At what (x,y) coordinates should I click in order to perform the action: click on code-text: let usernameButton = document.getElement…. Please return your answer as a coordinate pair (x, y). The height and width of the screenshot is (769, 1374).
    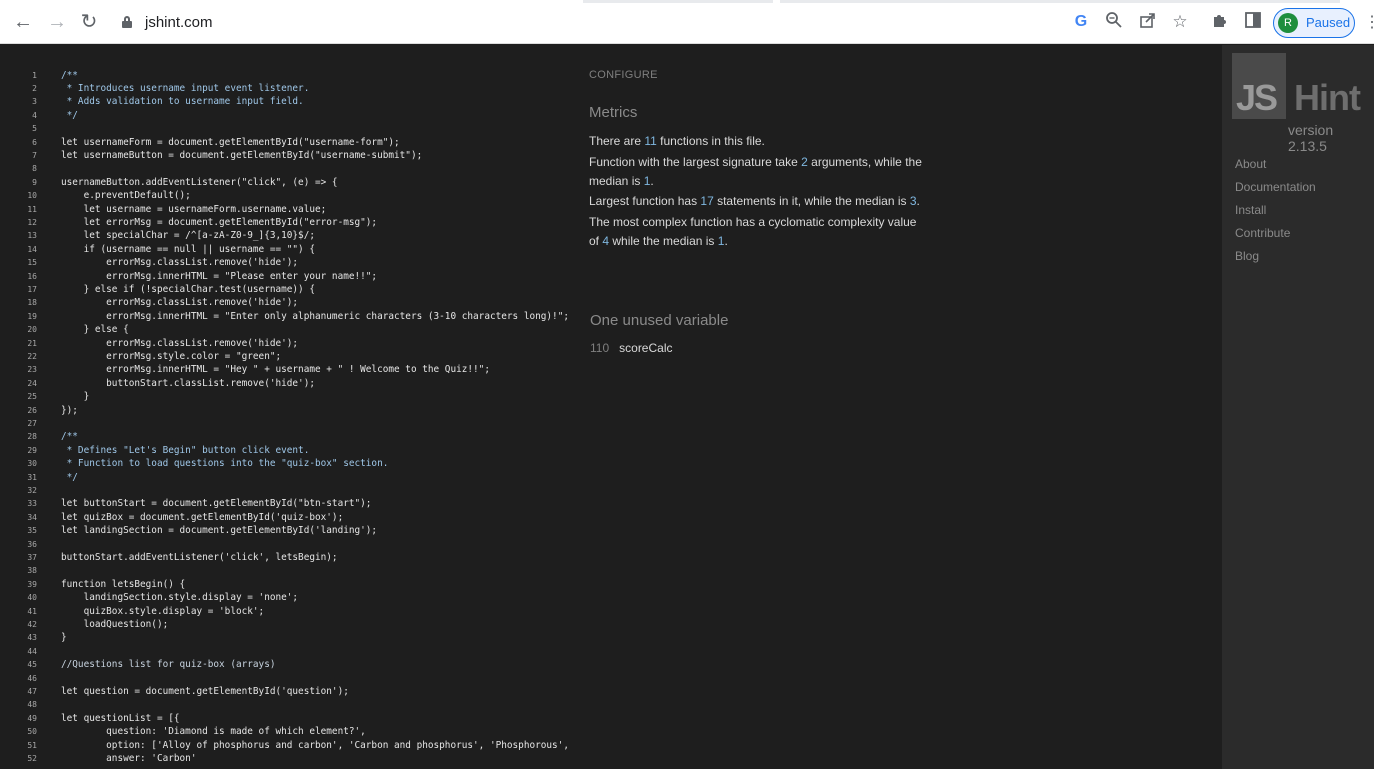
    Looking at the image, I should click on (241, 155).